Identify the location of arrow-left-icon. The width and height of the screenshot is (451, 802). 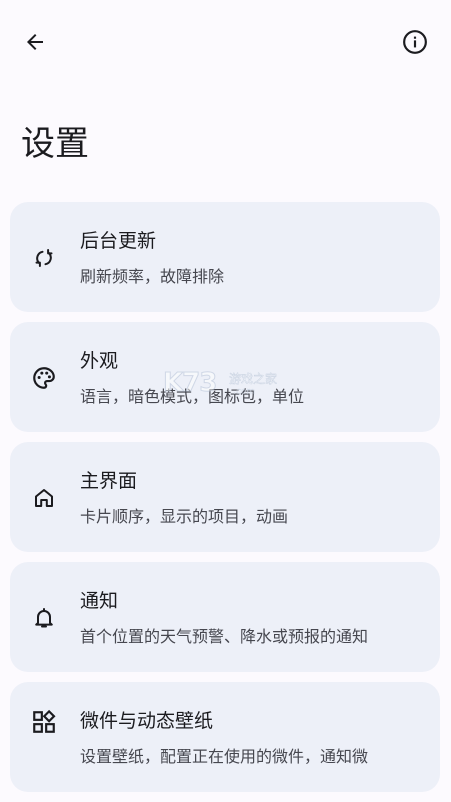
(35, 42).